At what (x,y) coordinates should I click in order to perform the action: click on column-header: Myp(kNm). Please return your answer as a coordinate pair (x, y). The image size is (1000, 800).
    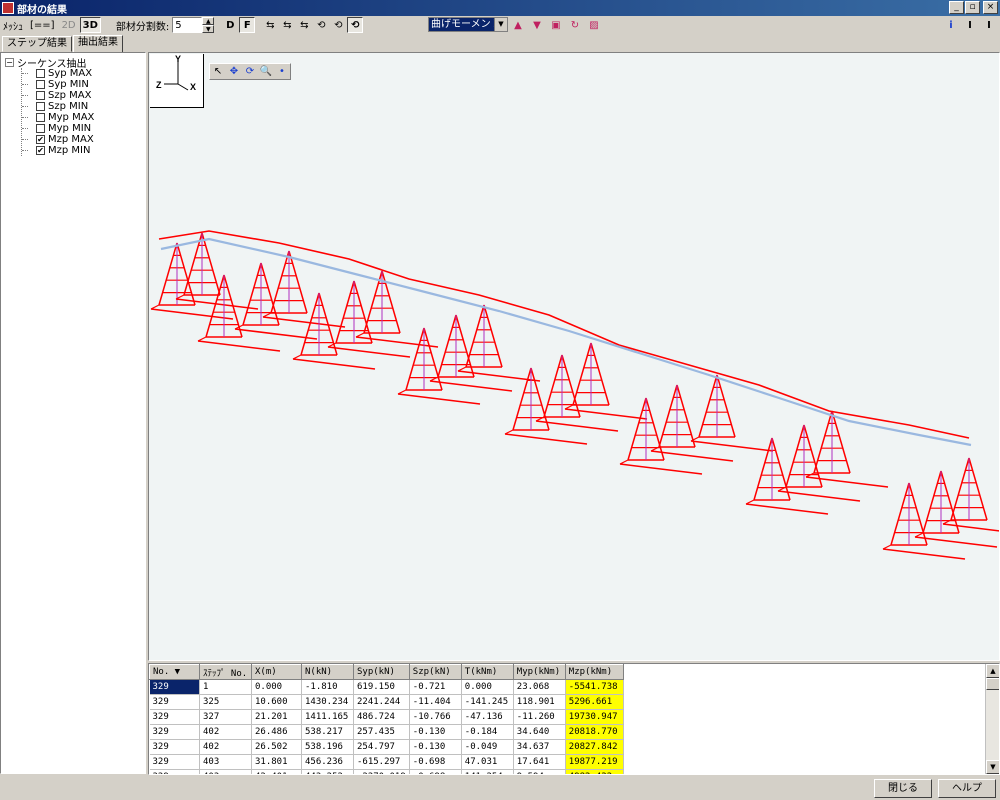
    Looking at the image, I should click on (539, 672).